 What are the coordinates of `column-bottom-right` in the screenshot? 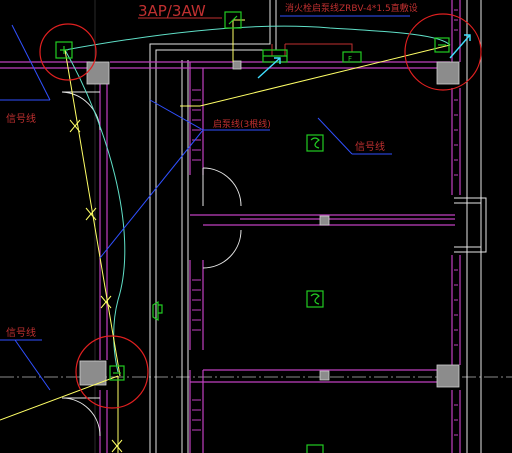 It's located at (448, 376).